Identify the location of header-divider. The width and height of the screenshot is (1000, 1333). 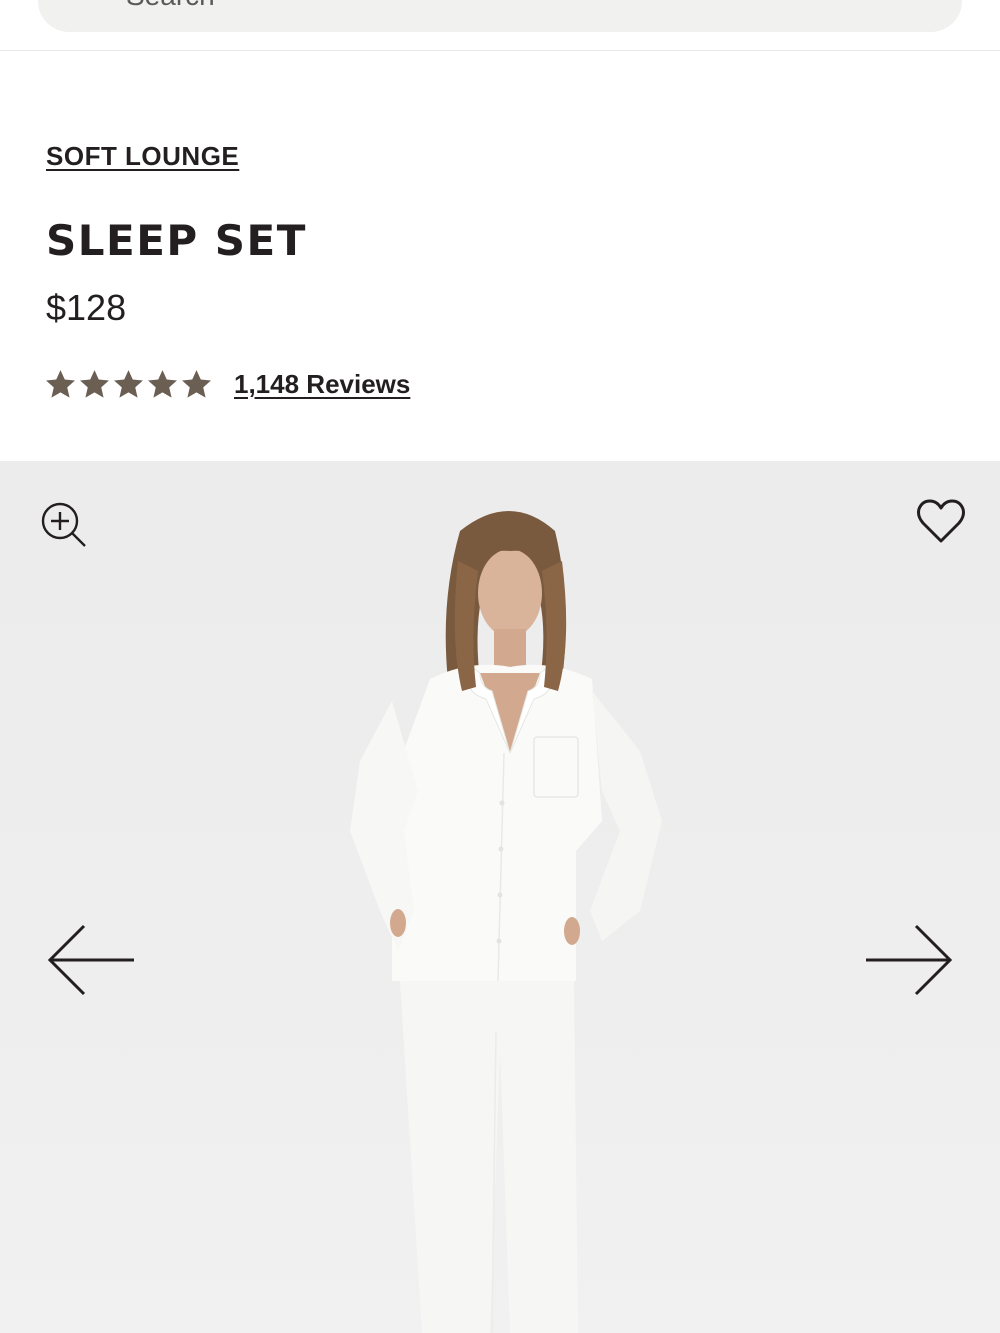
(500, 50).